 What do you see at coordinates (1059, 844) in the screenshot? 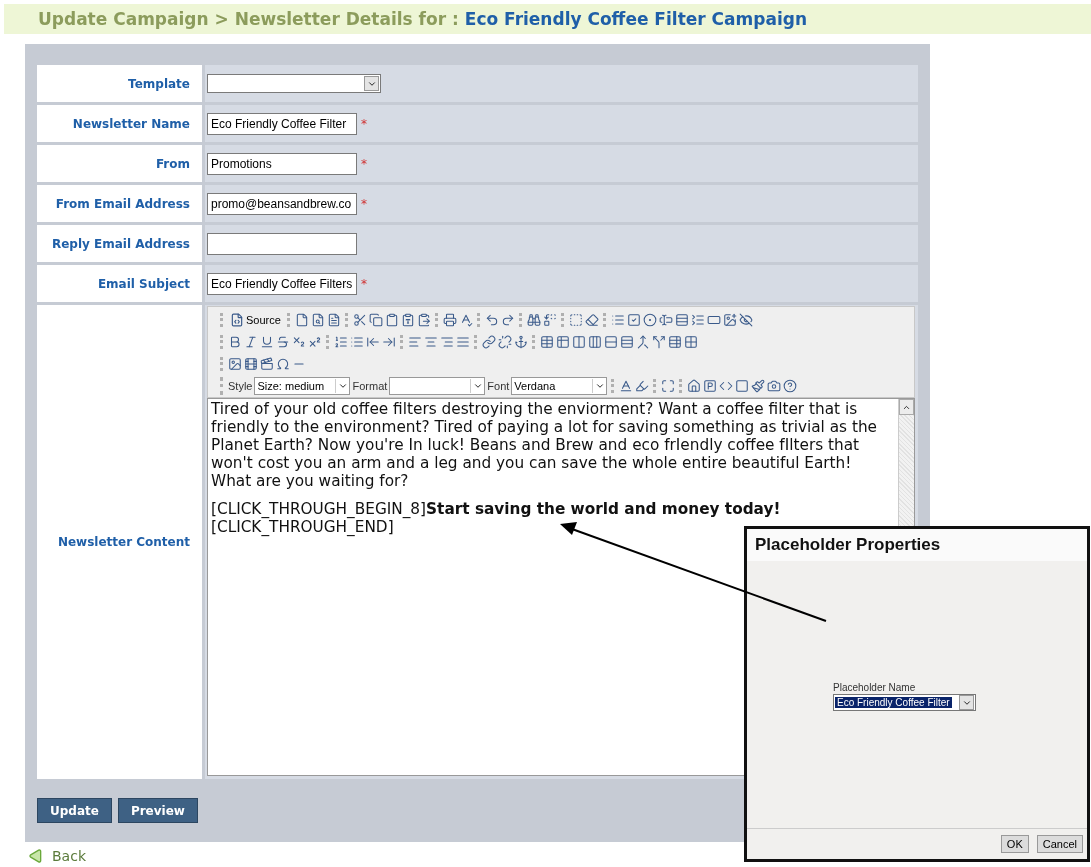
I see `dialog-button: Cancel` at bounding box center [1059, 844].